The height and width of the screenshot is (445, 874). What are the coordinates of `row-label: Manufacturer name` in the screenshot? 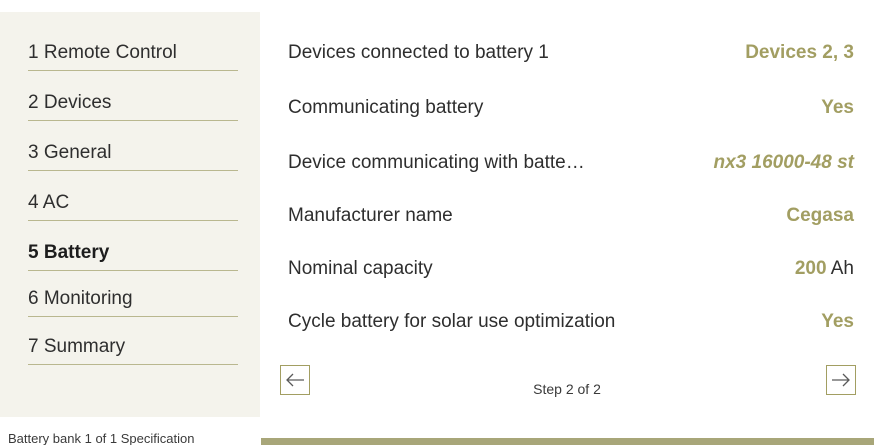 It's located at (370, 215).